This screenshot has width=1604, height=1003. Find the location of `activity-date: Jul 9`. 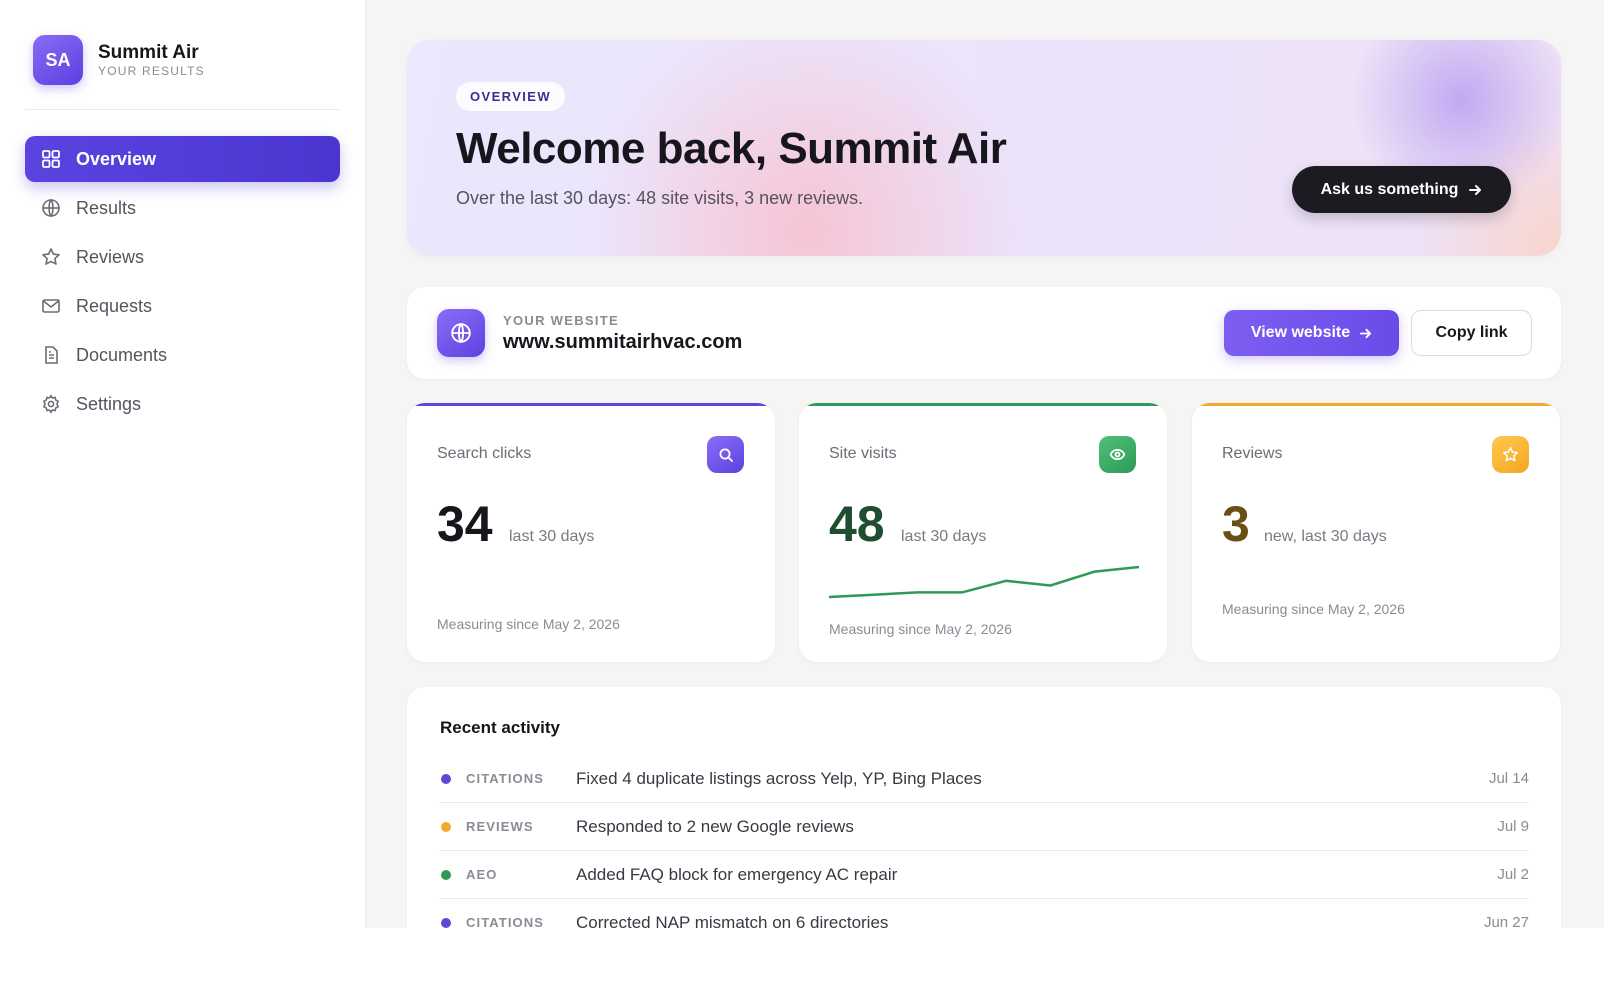

activity-date: Jul 9 is located at coordinates (1513, 826).